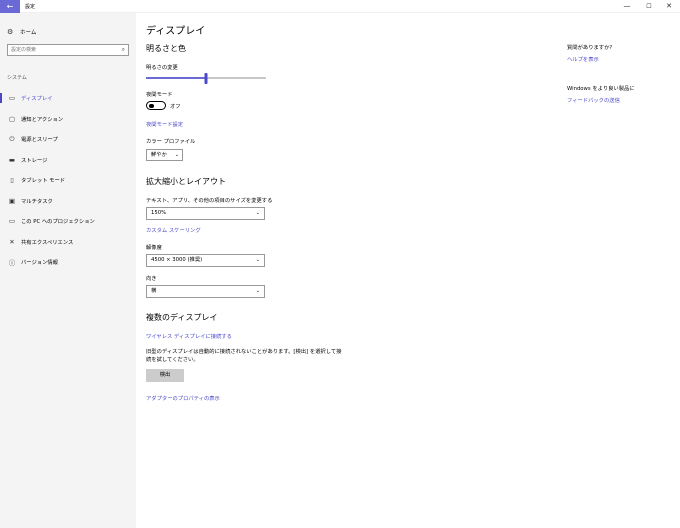 The width and height of the screenshot is (680, 528). I want to click on section-label: システム, so click(17, 78).